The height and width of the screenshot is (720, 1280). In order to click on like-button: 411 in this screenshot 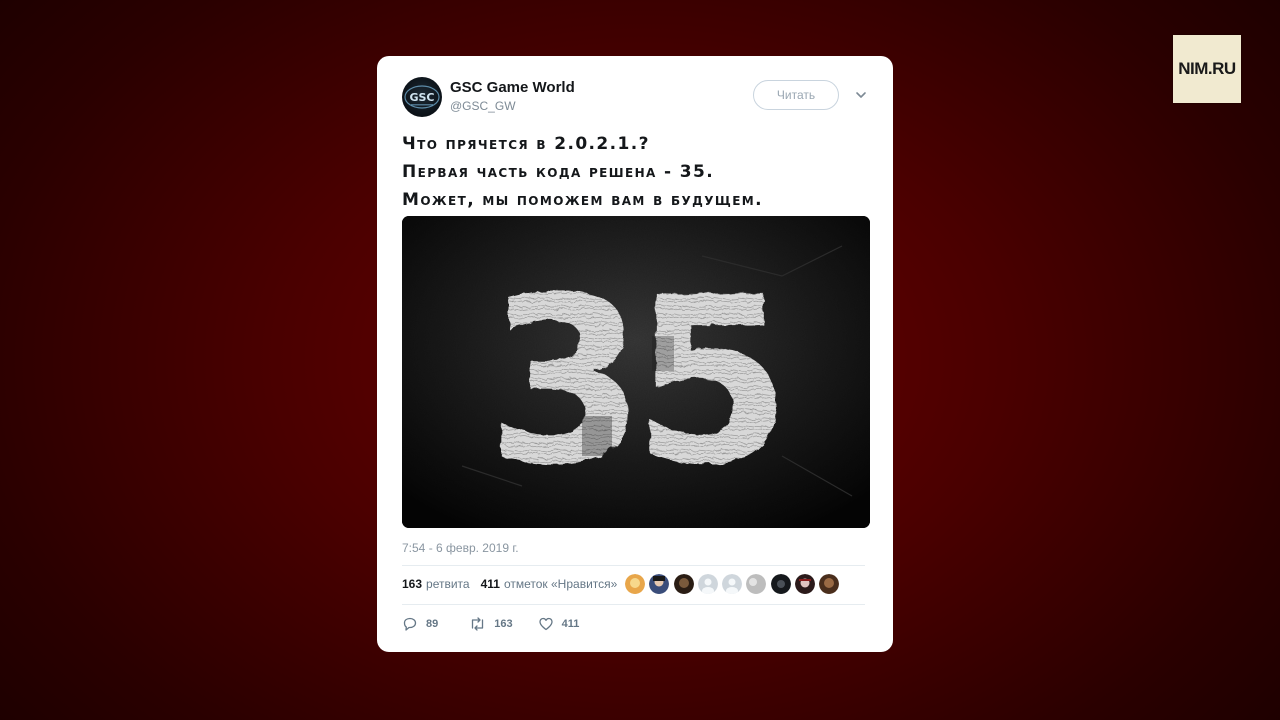, I will do `click(559, 624)`.